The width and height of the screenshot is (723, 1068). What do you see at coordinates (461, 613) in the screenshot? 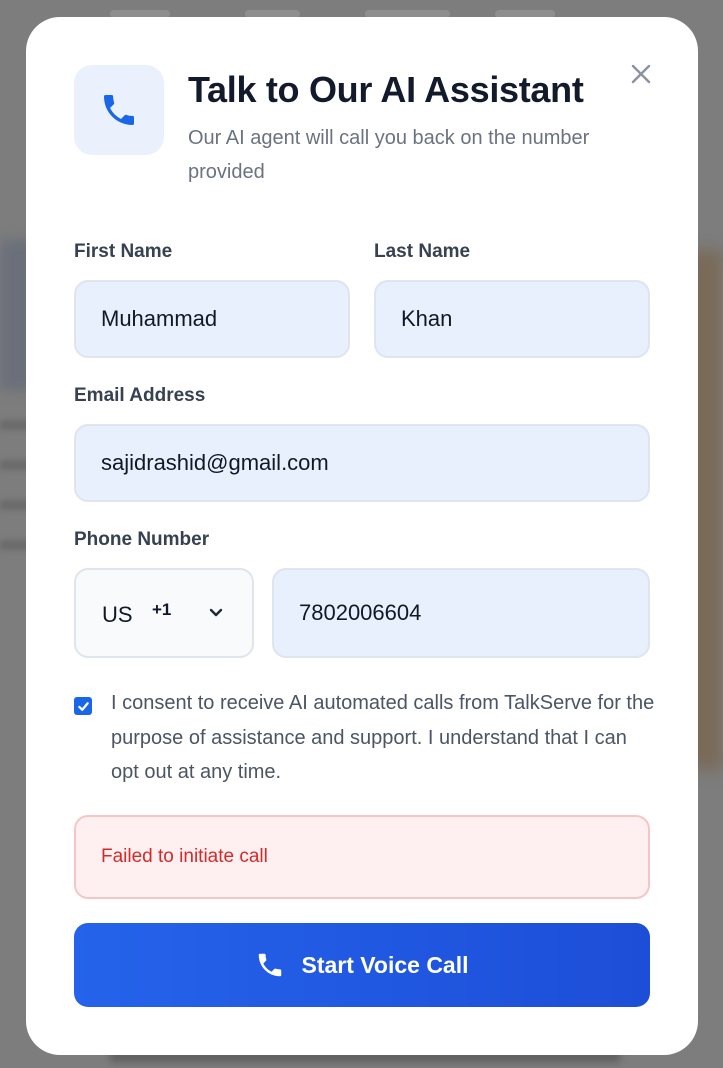
I see `phone-number-field: 7802006604` at bounding box center [461, 613].